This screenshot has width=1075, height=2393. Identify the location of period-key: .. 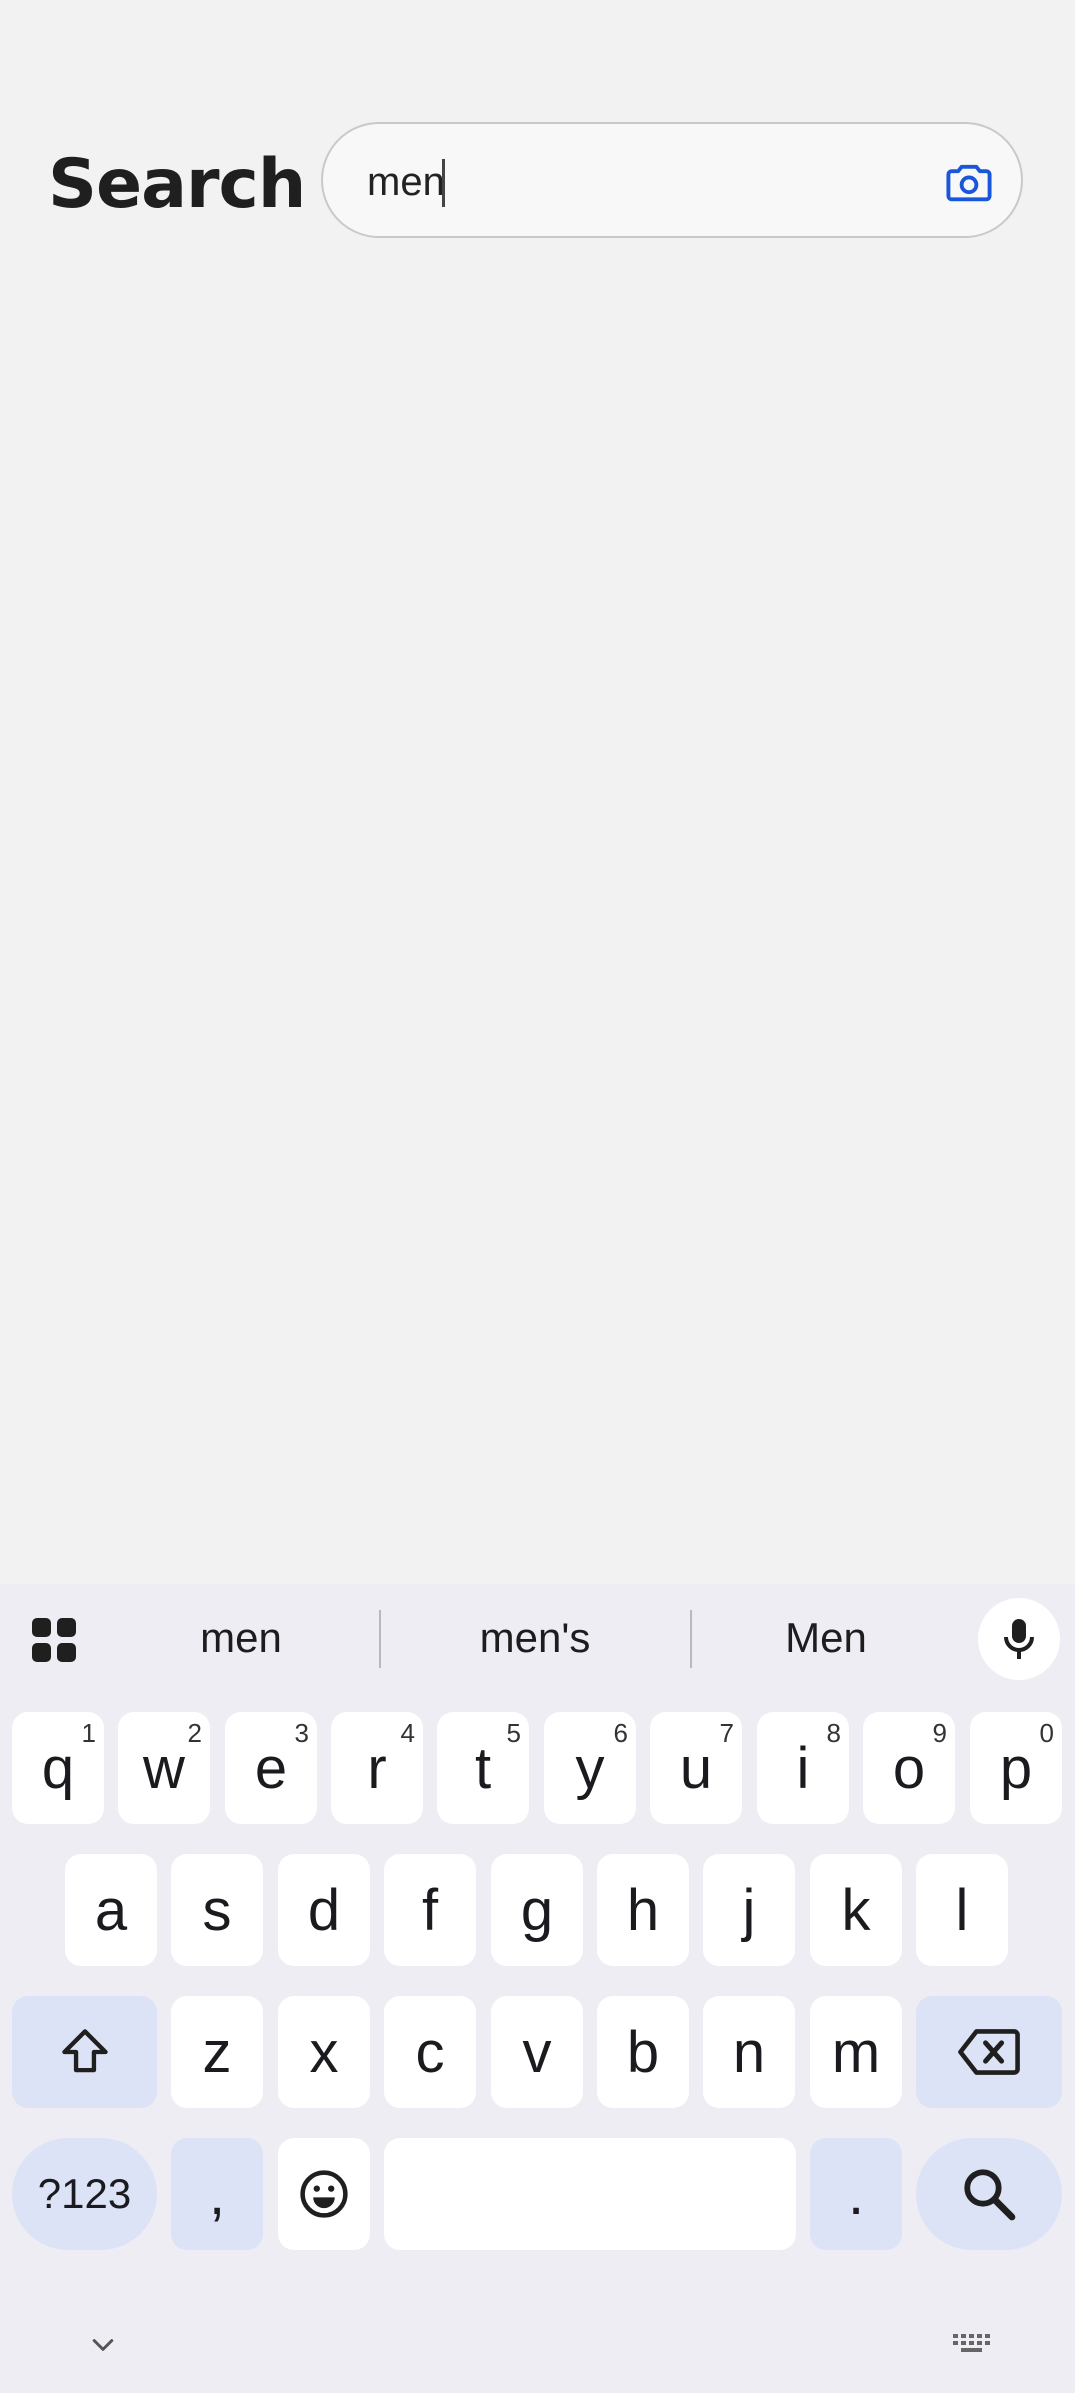
(856, 2194).